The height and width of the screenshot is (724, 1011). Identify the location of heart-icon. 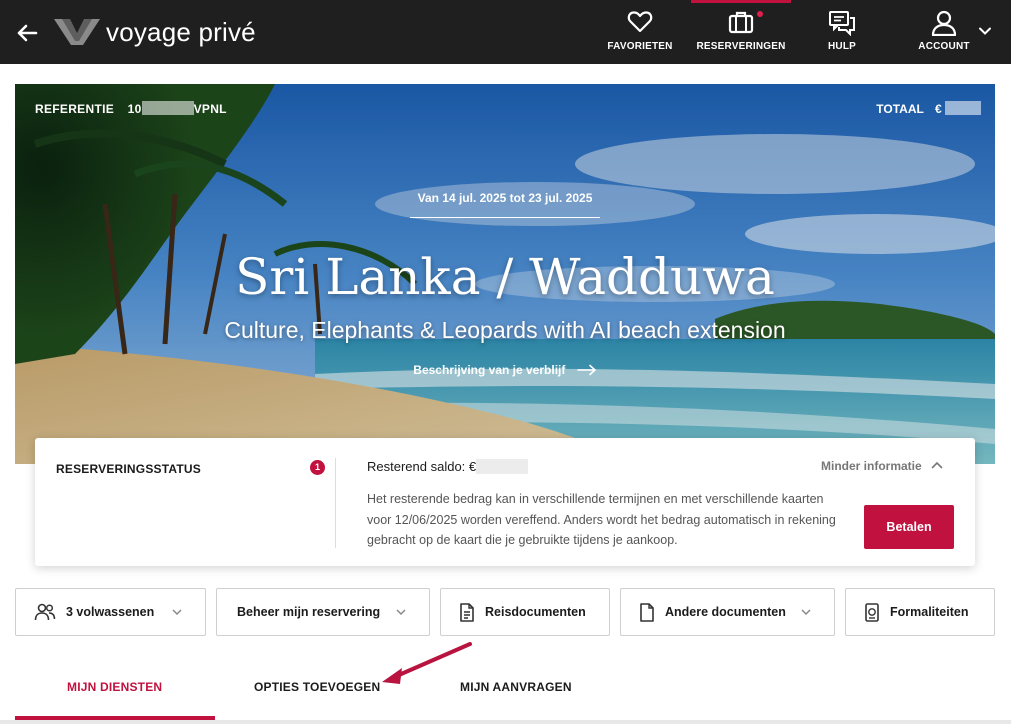
(640, 24).